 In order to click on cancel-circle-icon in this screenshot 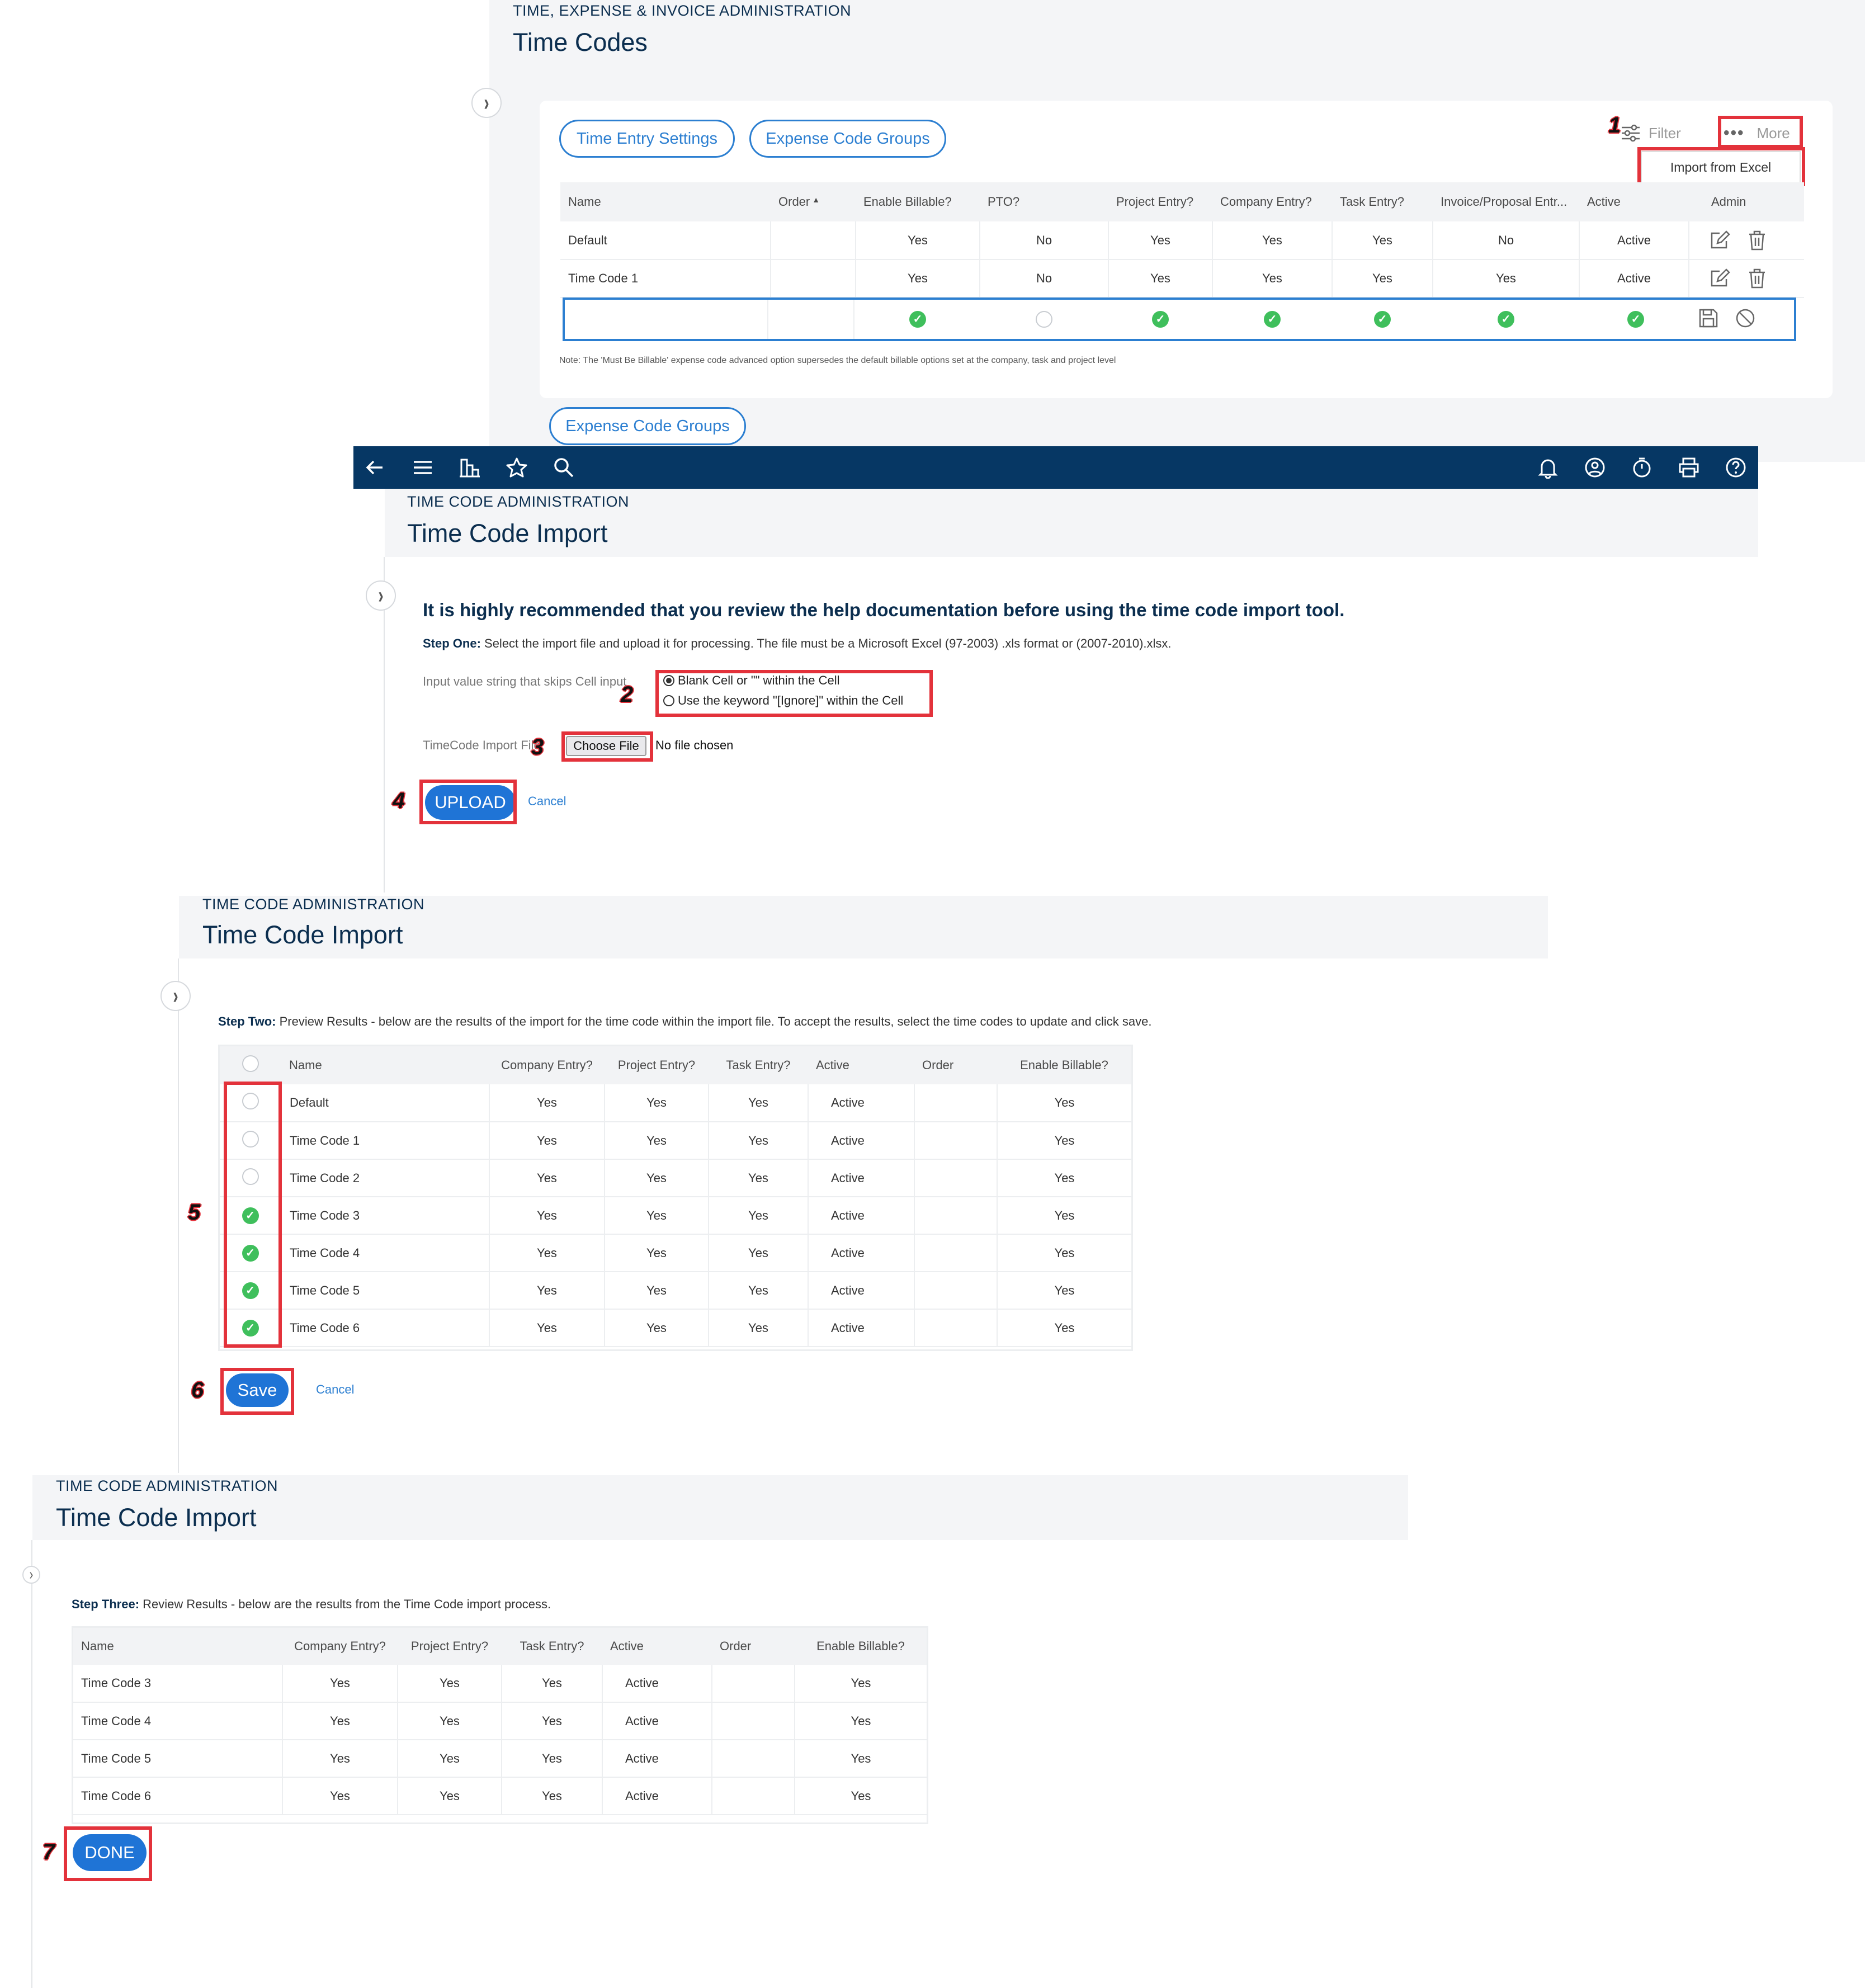, I will do `click(1746, 318)`.